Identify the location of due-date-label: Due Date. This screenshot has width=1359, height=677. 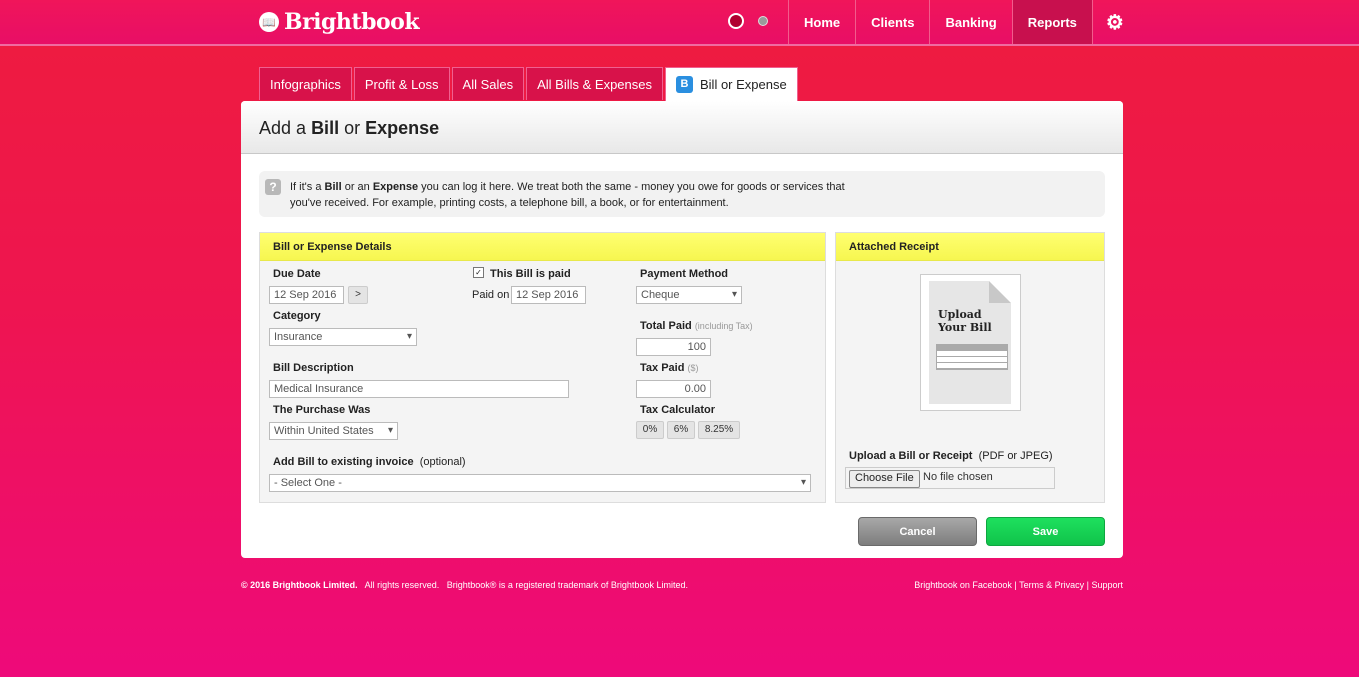
(297, 274).